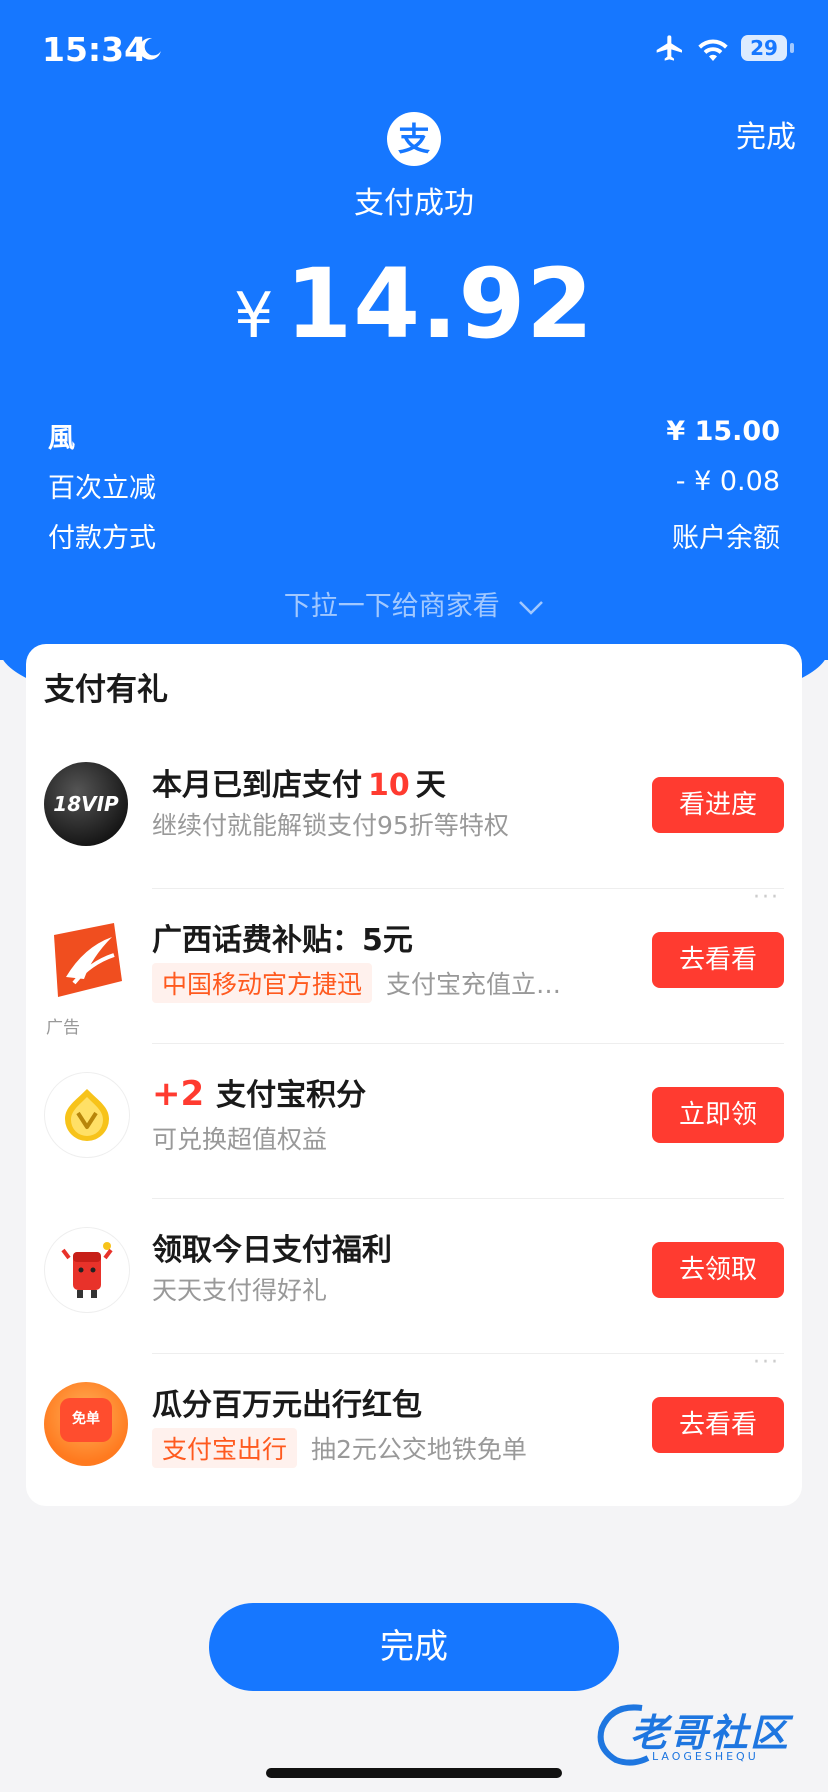 The width and height of the screenshot is (828, 1792). I want to click on travel-voucher-icon: 免单, so click(86, 1424).